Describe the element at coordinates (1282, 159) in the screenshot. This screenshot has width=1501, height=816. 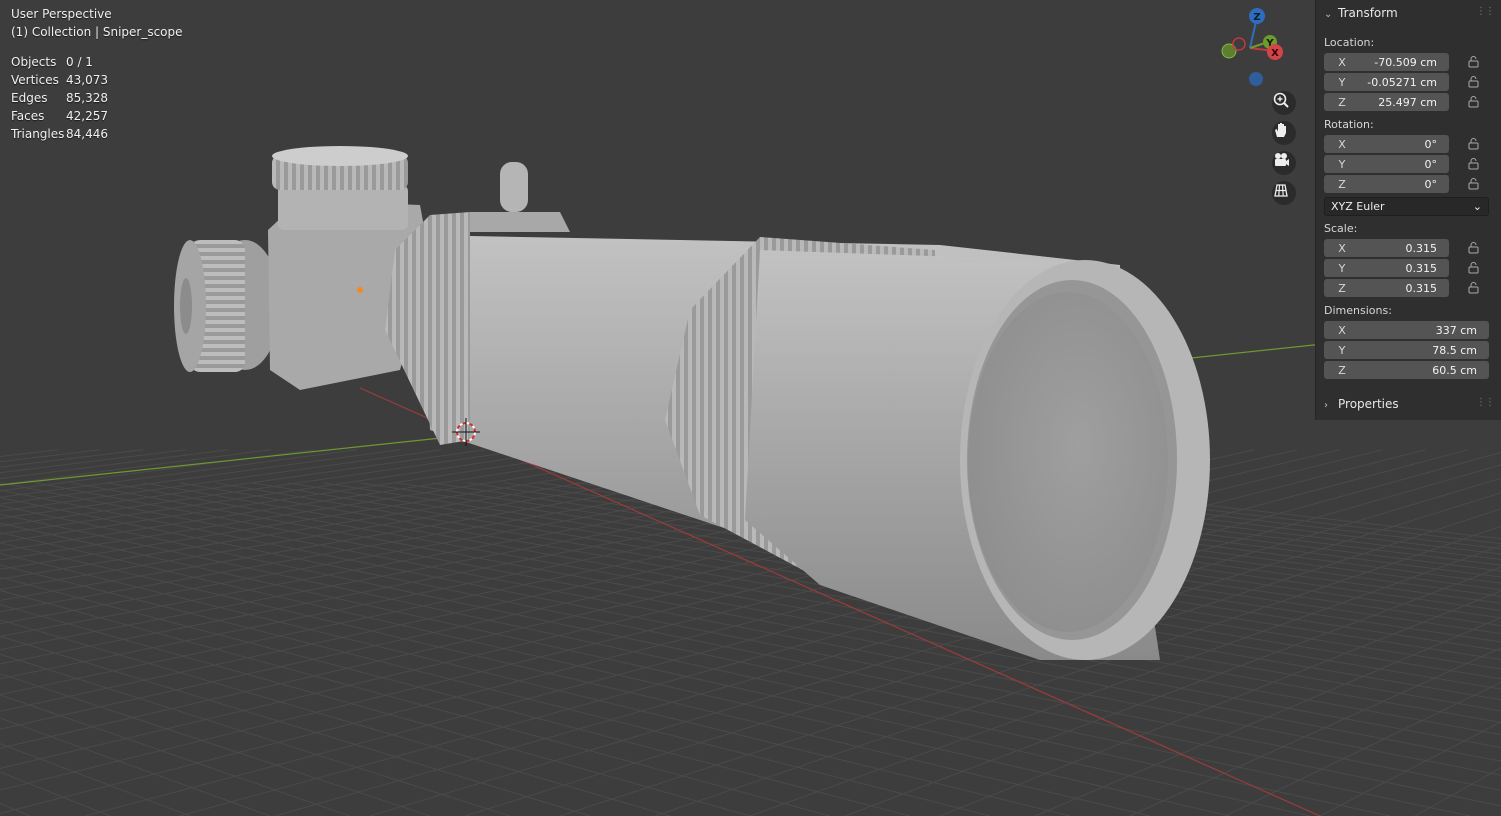
I see `camera-icon` at that location.